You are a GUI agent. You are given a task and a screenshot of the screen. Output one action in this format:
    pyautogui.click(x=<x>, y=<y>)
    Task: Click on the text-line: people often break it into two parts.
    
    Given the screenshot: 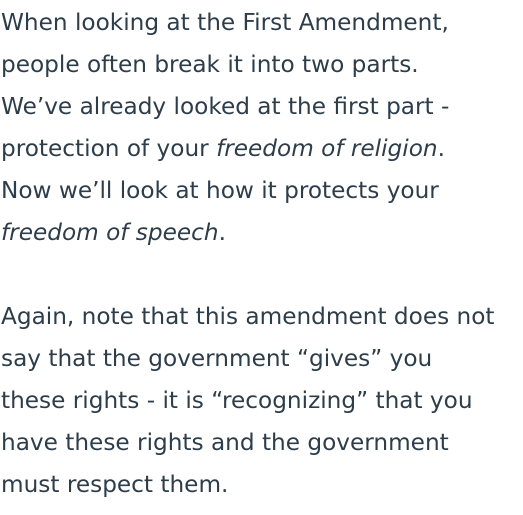 What is the action you would take?
    pyautogui.click(x=210, y=64)
    